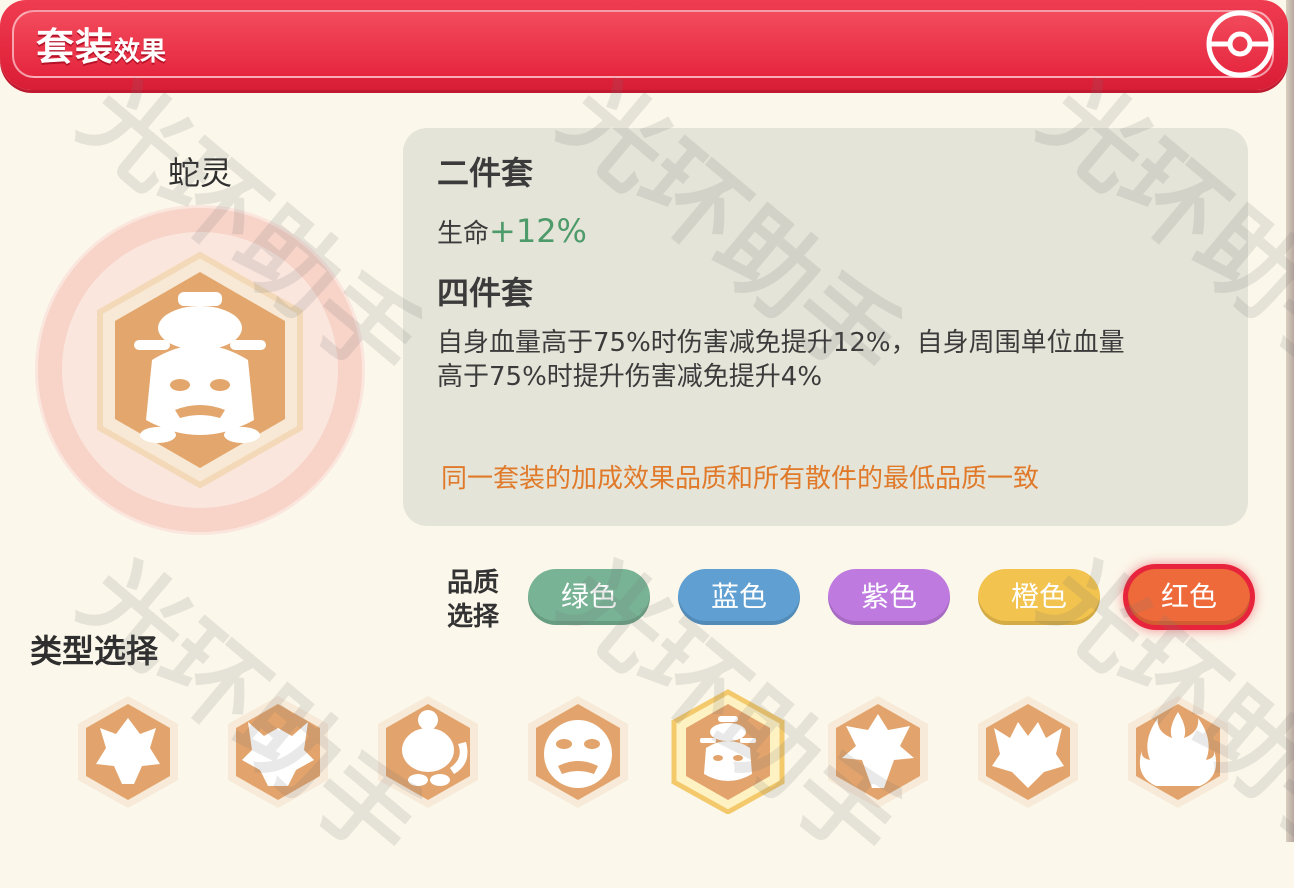 The height and width of the screenshot is (888, 1294). What do you see at coordinates (278, 751) in the screenshot?
I see `wolf-emblem-icon` at bounding box center [278, 751].